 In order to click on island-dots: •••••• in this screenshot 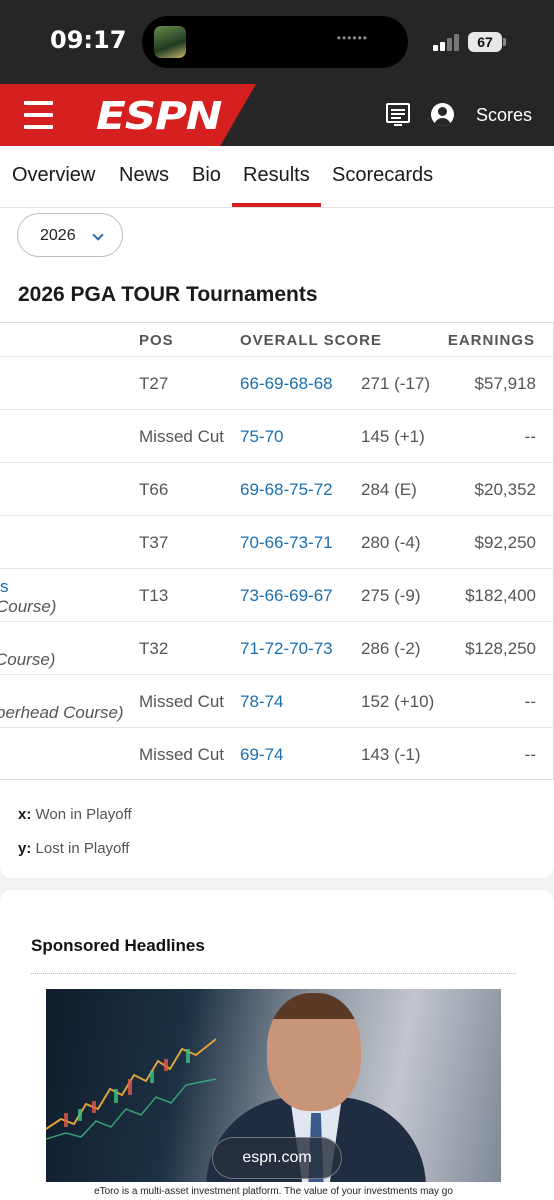, I will do `click(352, 38)`.